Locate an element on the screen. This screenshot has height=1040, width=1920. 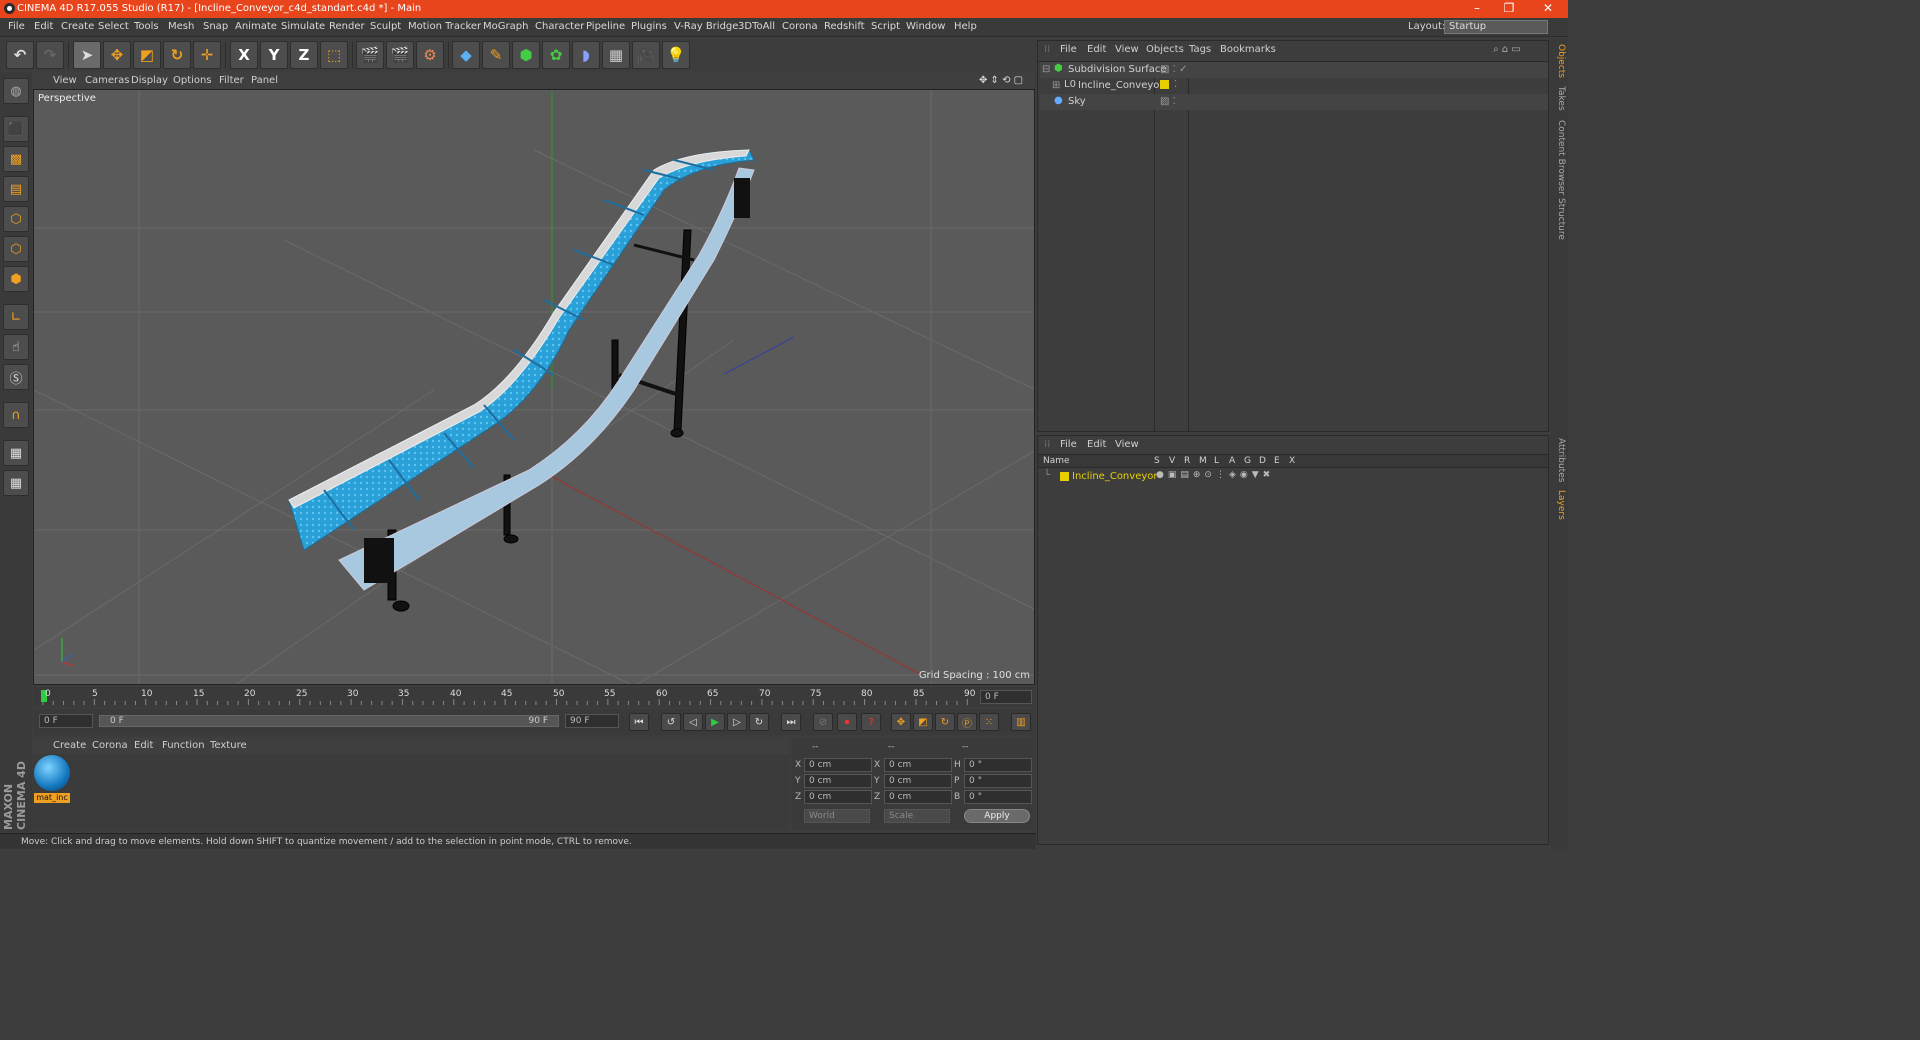
render-picture-viewer-icon: 🎬 is located at coordinates (400, 55).